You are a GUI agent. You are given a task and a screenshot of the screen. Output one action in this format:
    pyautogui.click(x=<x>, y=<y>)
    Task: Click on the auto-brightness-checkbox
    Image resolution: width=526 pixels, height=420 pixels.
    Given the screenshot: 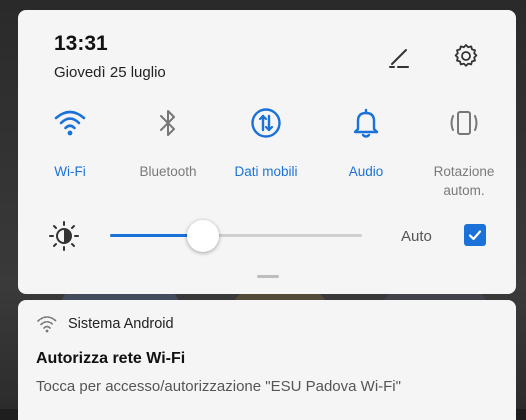 What is the action you would take?
    pyautogui.click(x=475, y=235)
    